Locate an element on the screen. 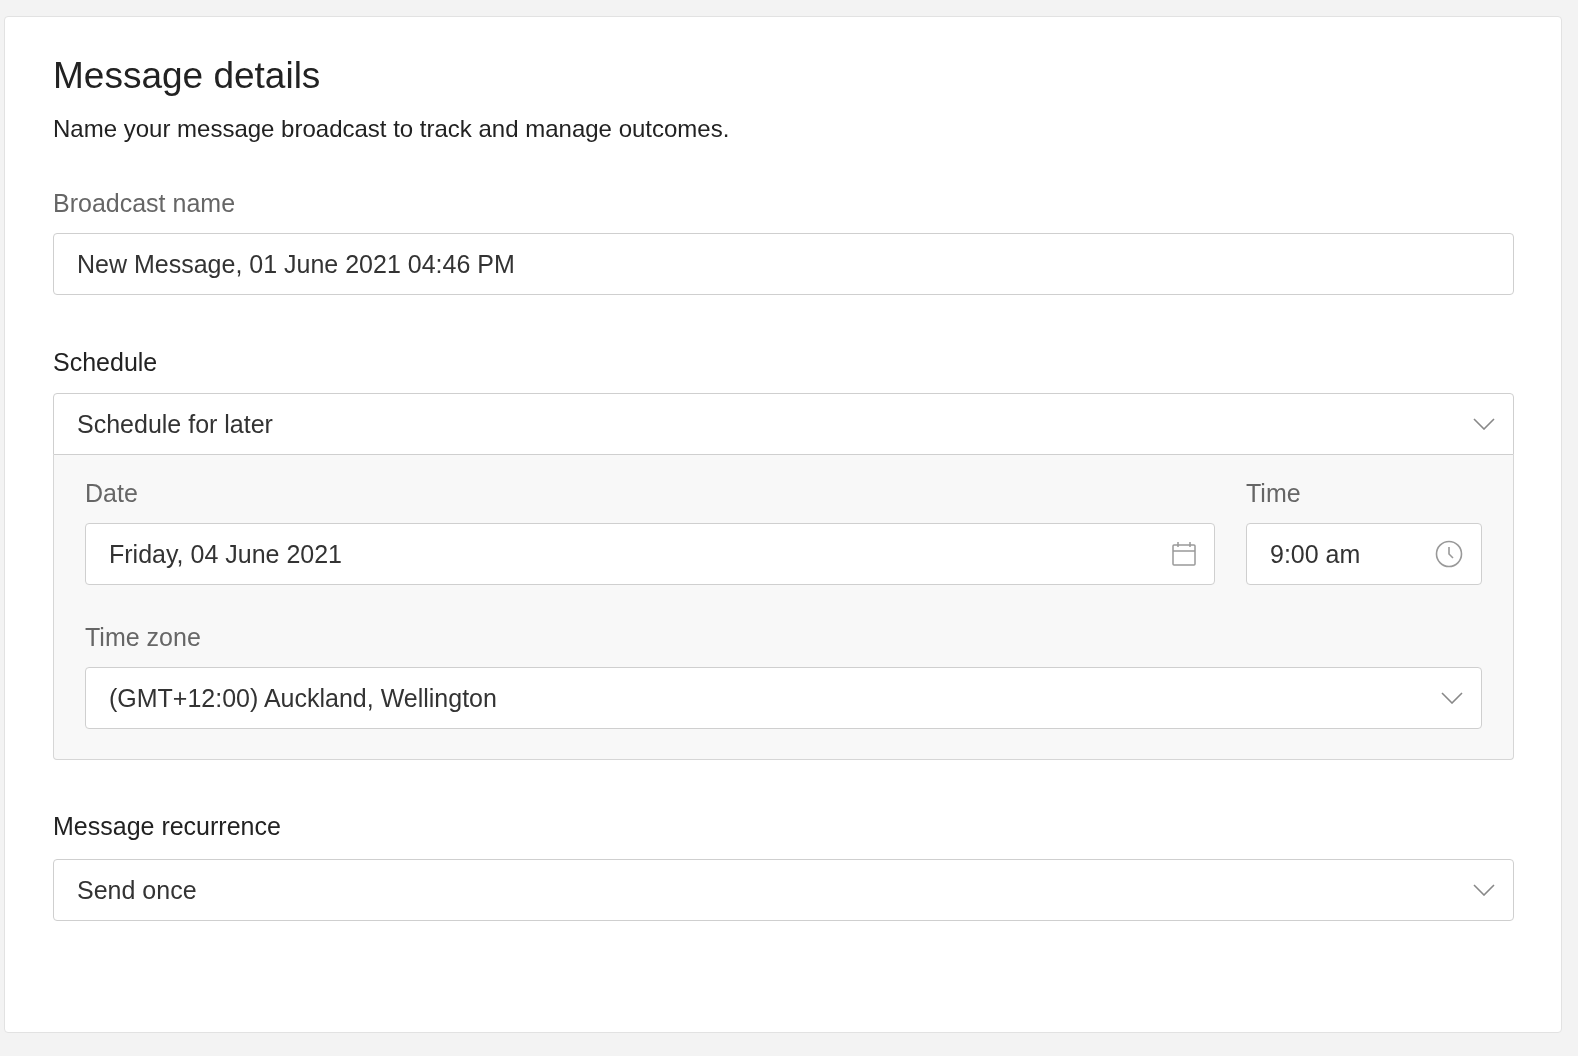  broadcast-name-field: New Message, 01 June 2021 04:46 PM is located at coordinates (783, 264).